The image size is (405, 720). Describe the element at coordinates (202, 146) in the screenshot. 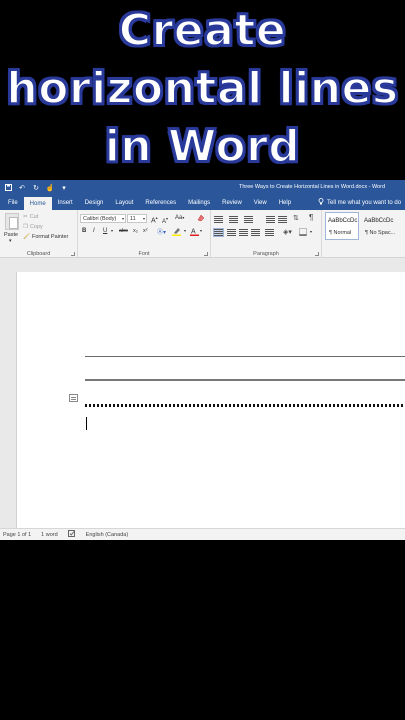

I see `title-line-3: in Word` at that location.